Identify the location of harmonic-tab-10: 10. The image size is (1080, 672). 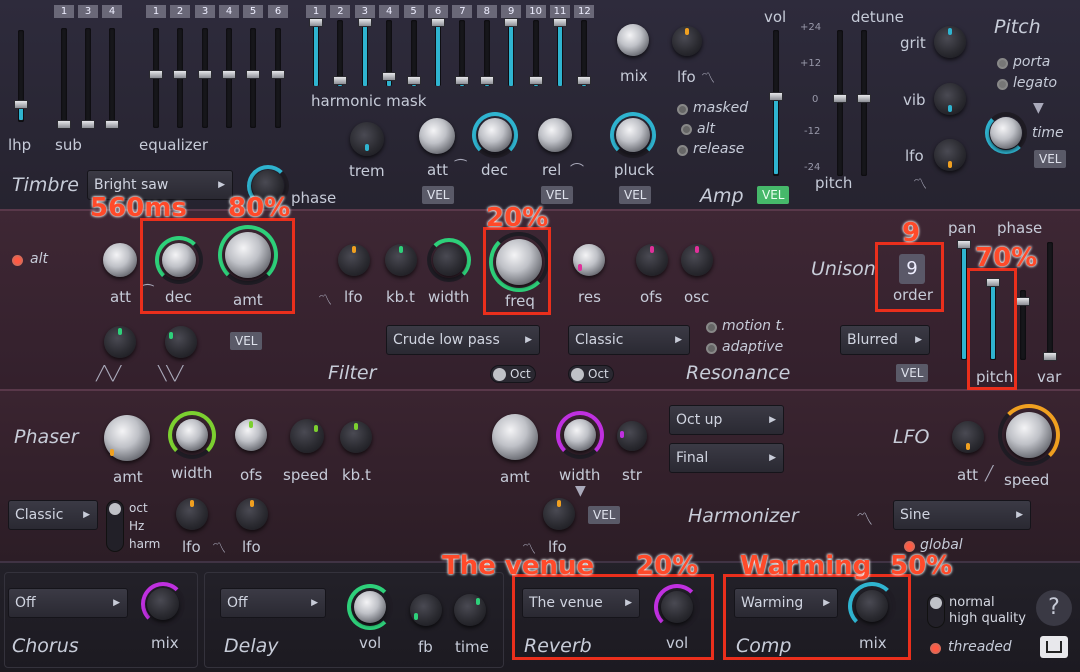
(535, 11).